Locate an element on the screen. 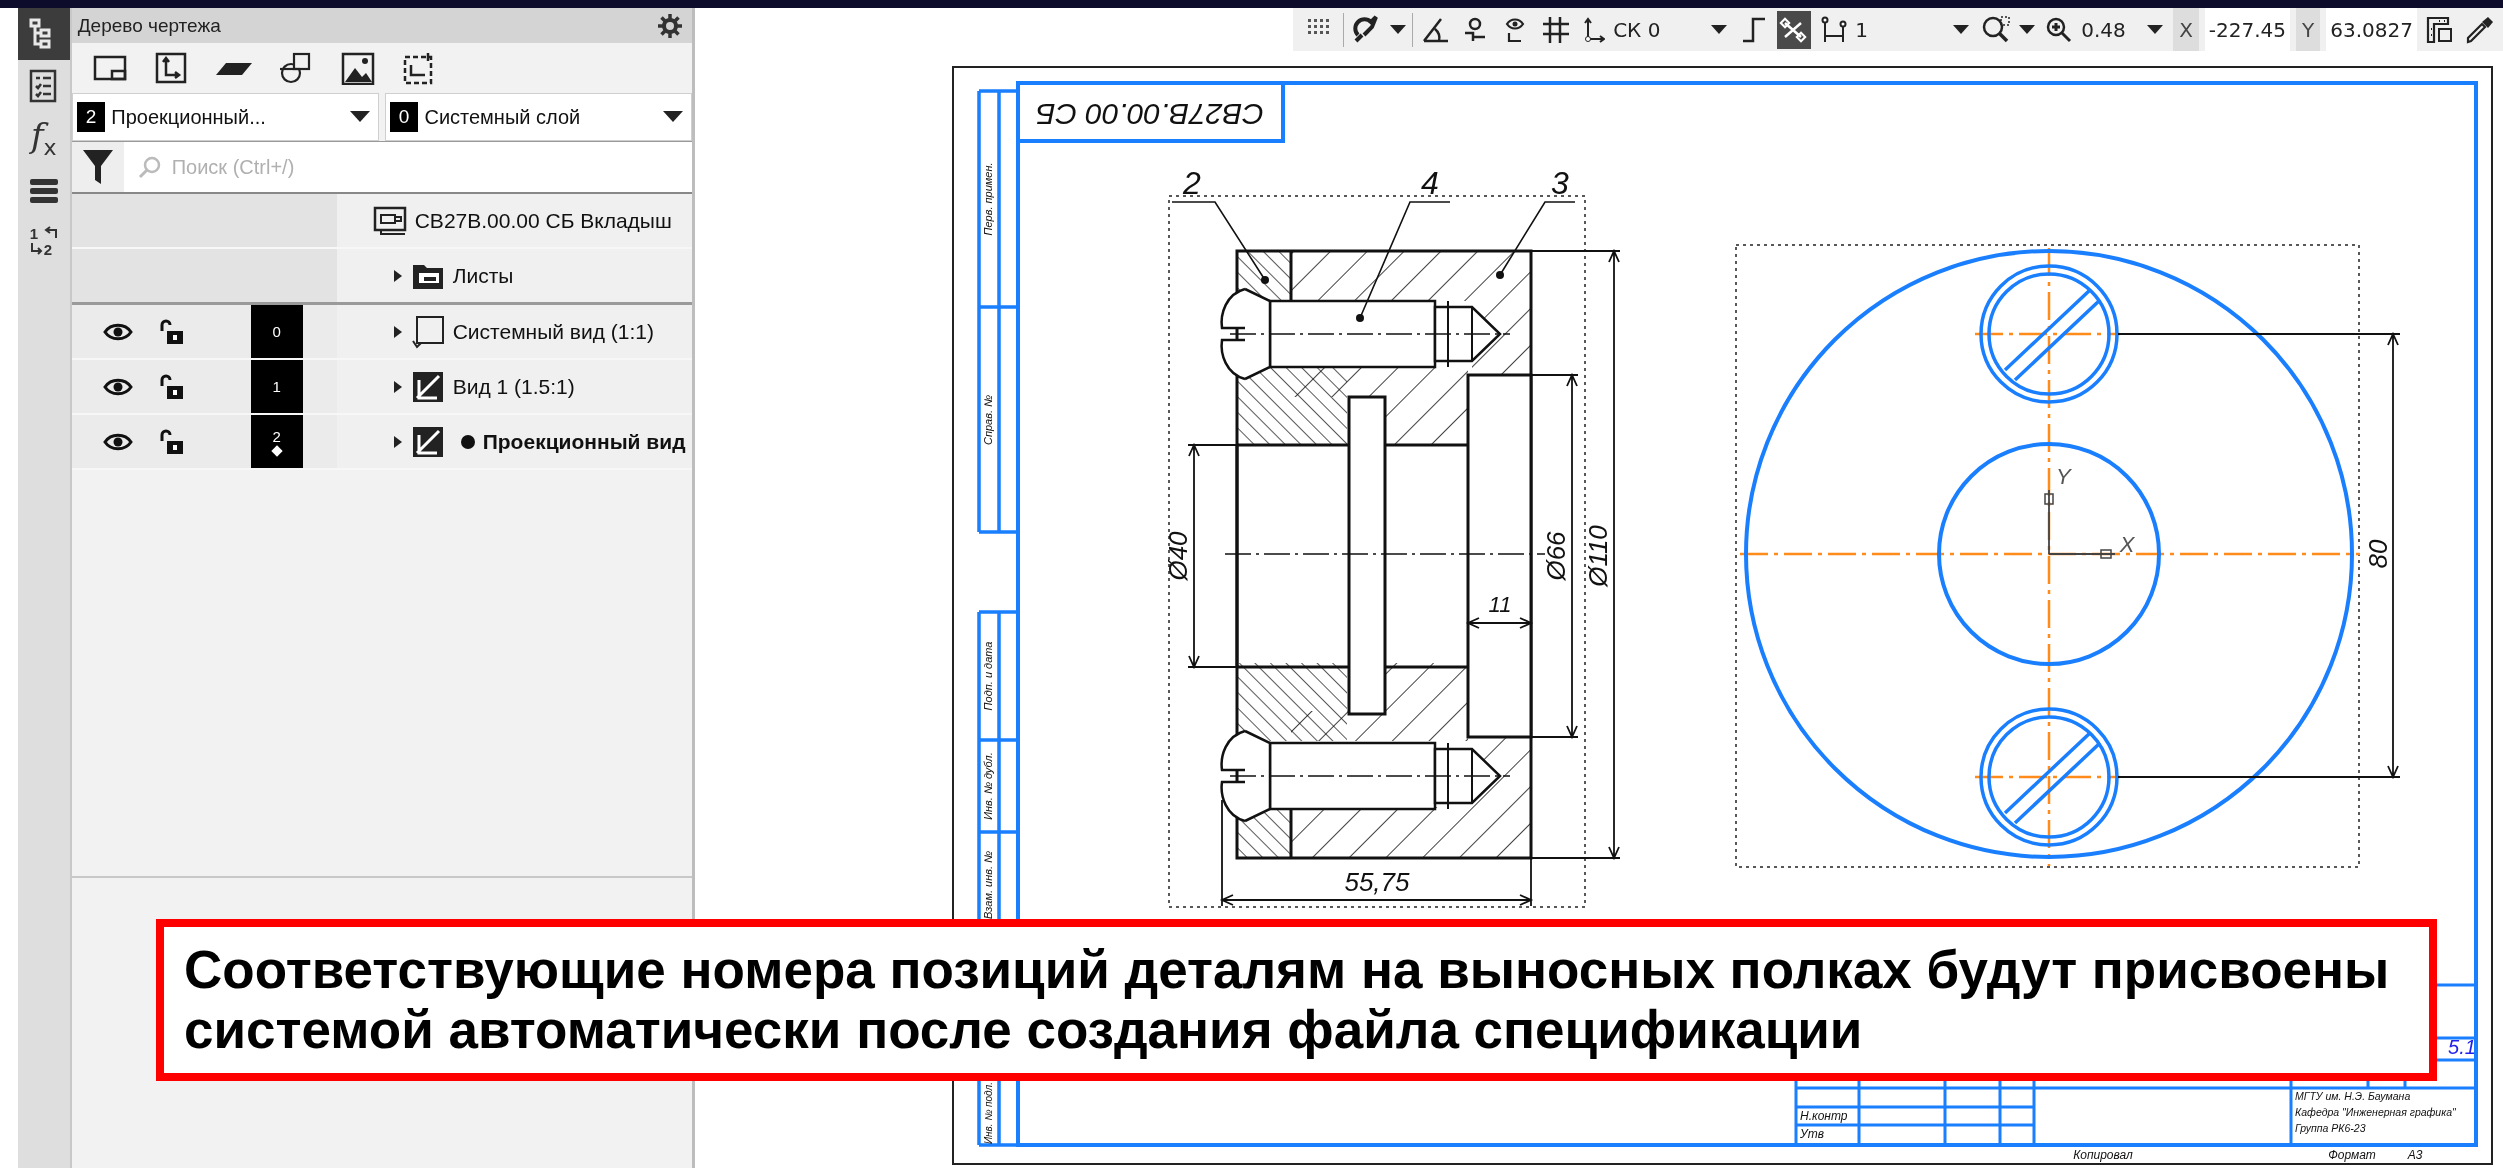 This screenshot has height=1168, width=2503. stamp-label: Взам. инв. № is located at coordinates (987, 885).